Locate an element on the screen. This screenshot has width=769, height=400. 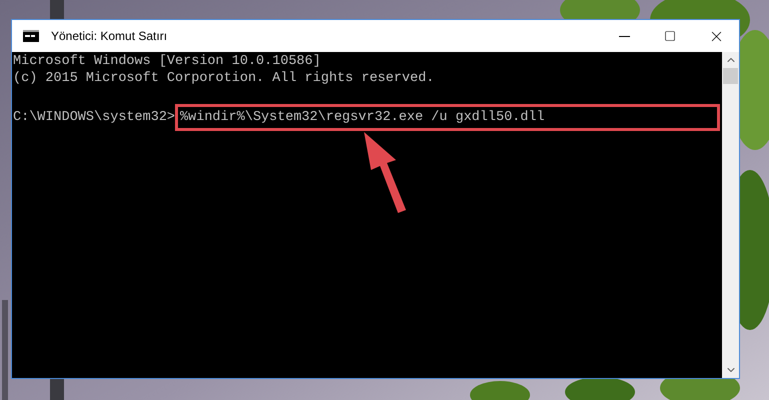
terminal-icon is located at coordinates (31, 36).